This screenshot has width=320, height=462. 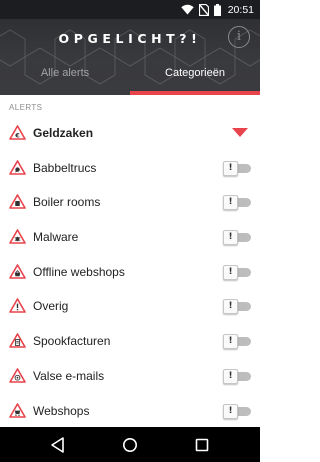 What do you see at coordinates (65, 167) in the screenshot?
I see `category-label: Babbeltrucs` at bounding box center [65, 167].